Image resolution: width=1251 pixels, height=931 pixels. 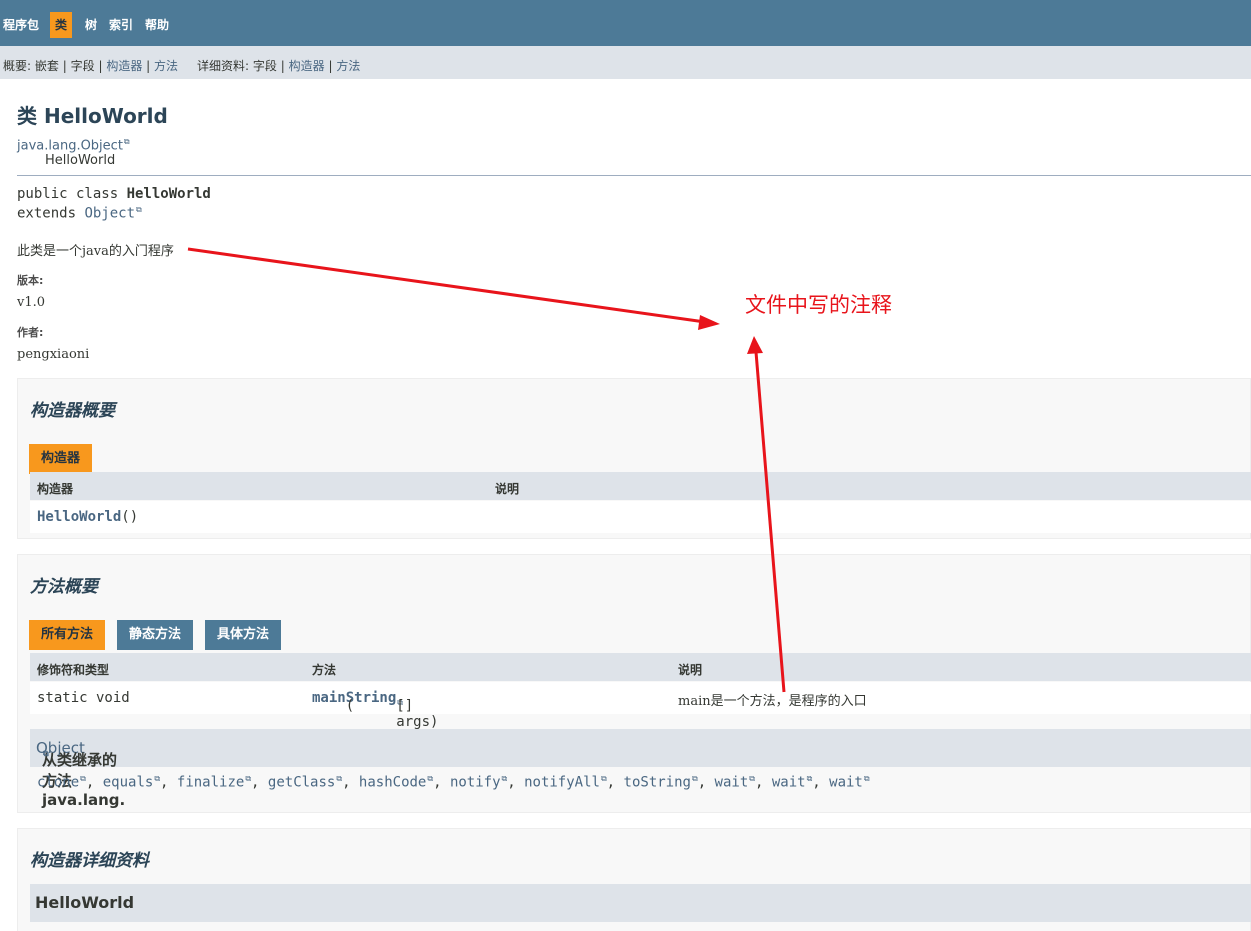 What do you see at coordinates (446, 285) in the screenshot?
I see `arrow-line-description` at bounding box center [446, 285].